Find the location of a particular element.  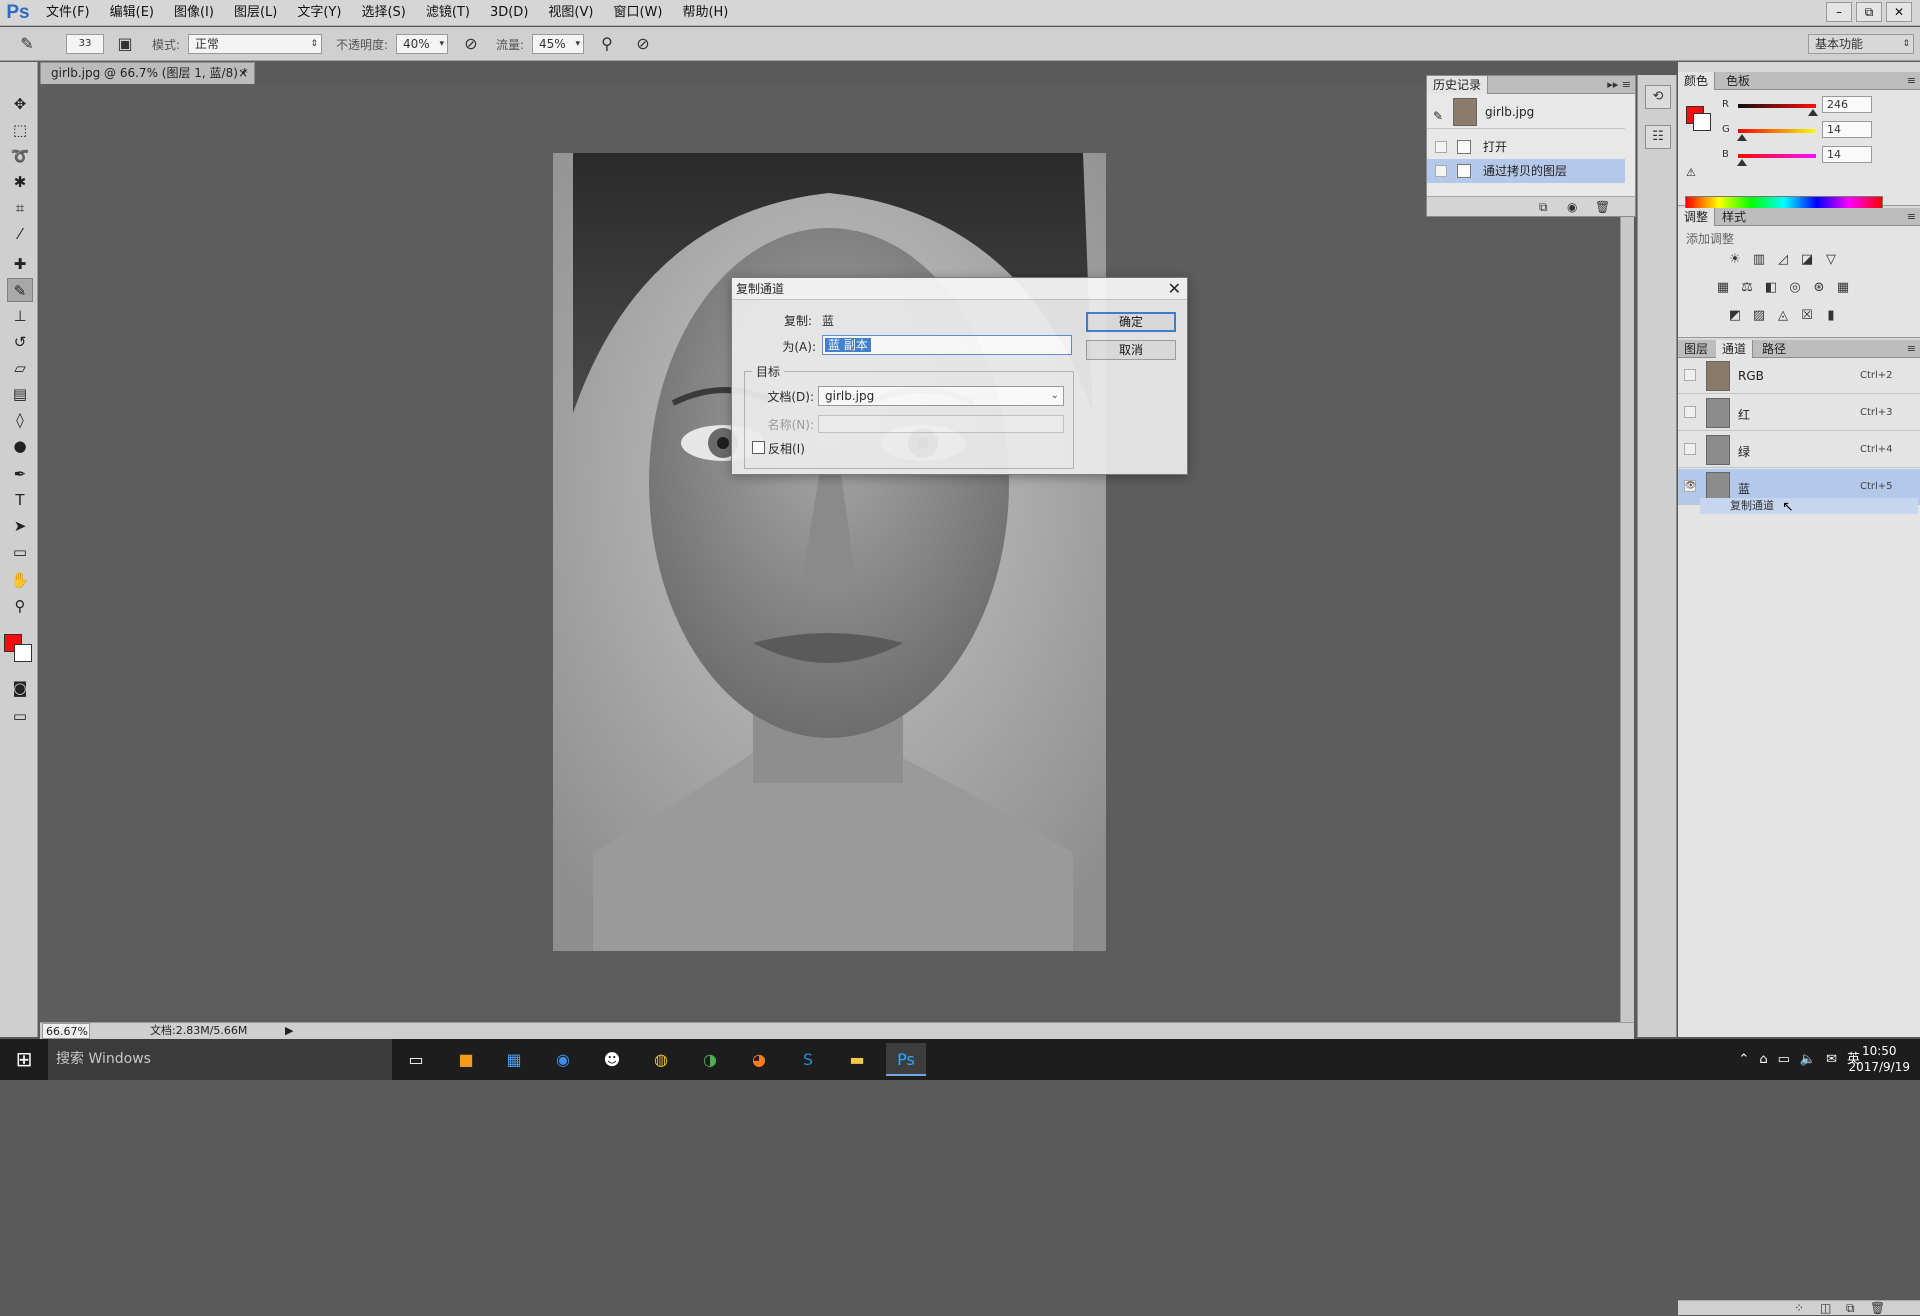

menu-window: 窗口(W) is located at coordinates (637, 13).